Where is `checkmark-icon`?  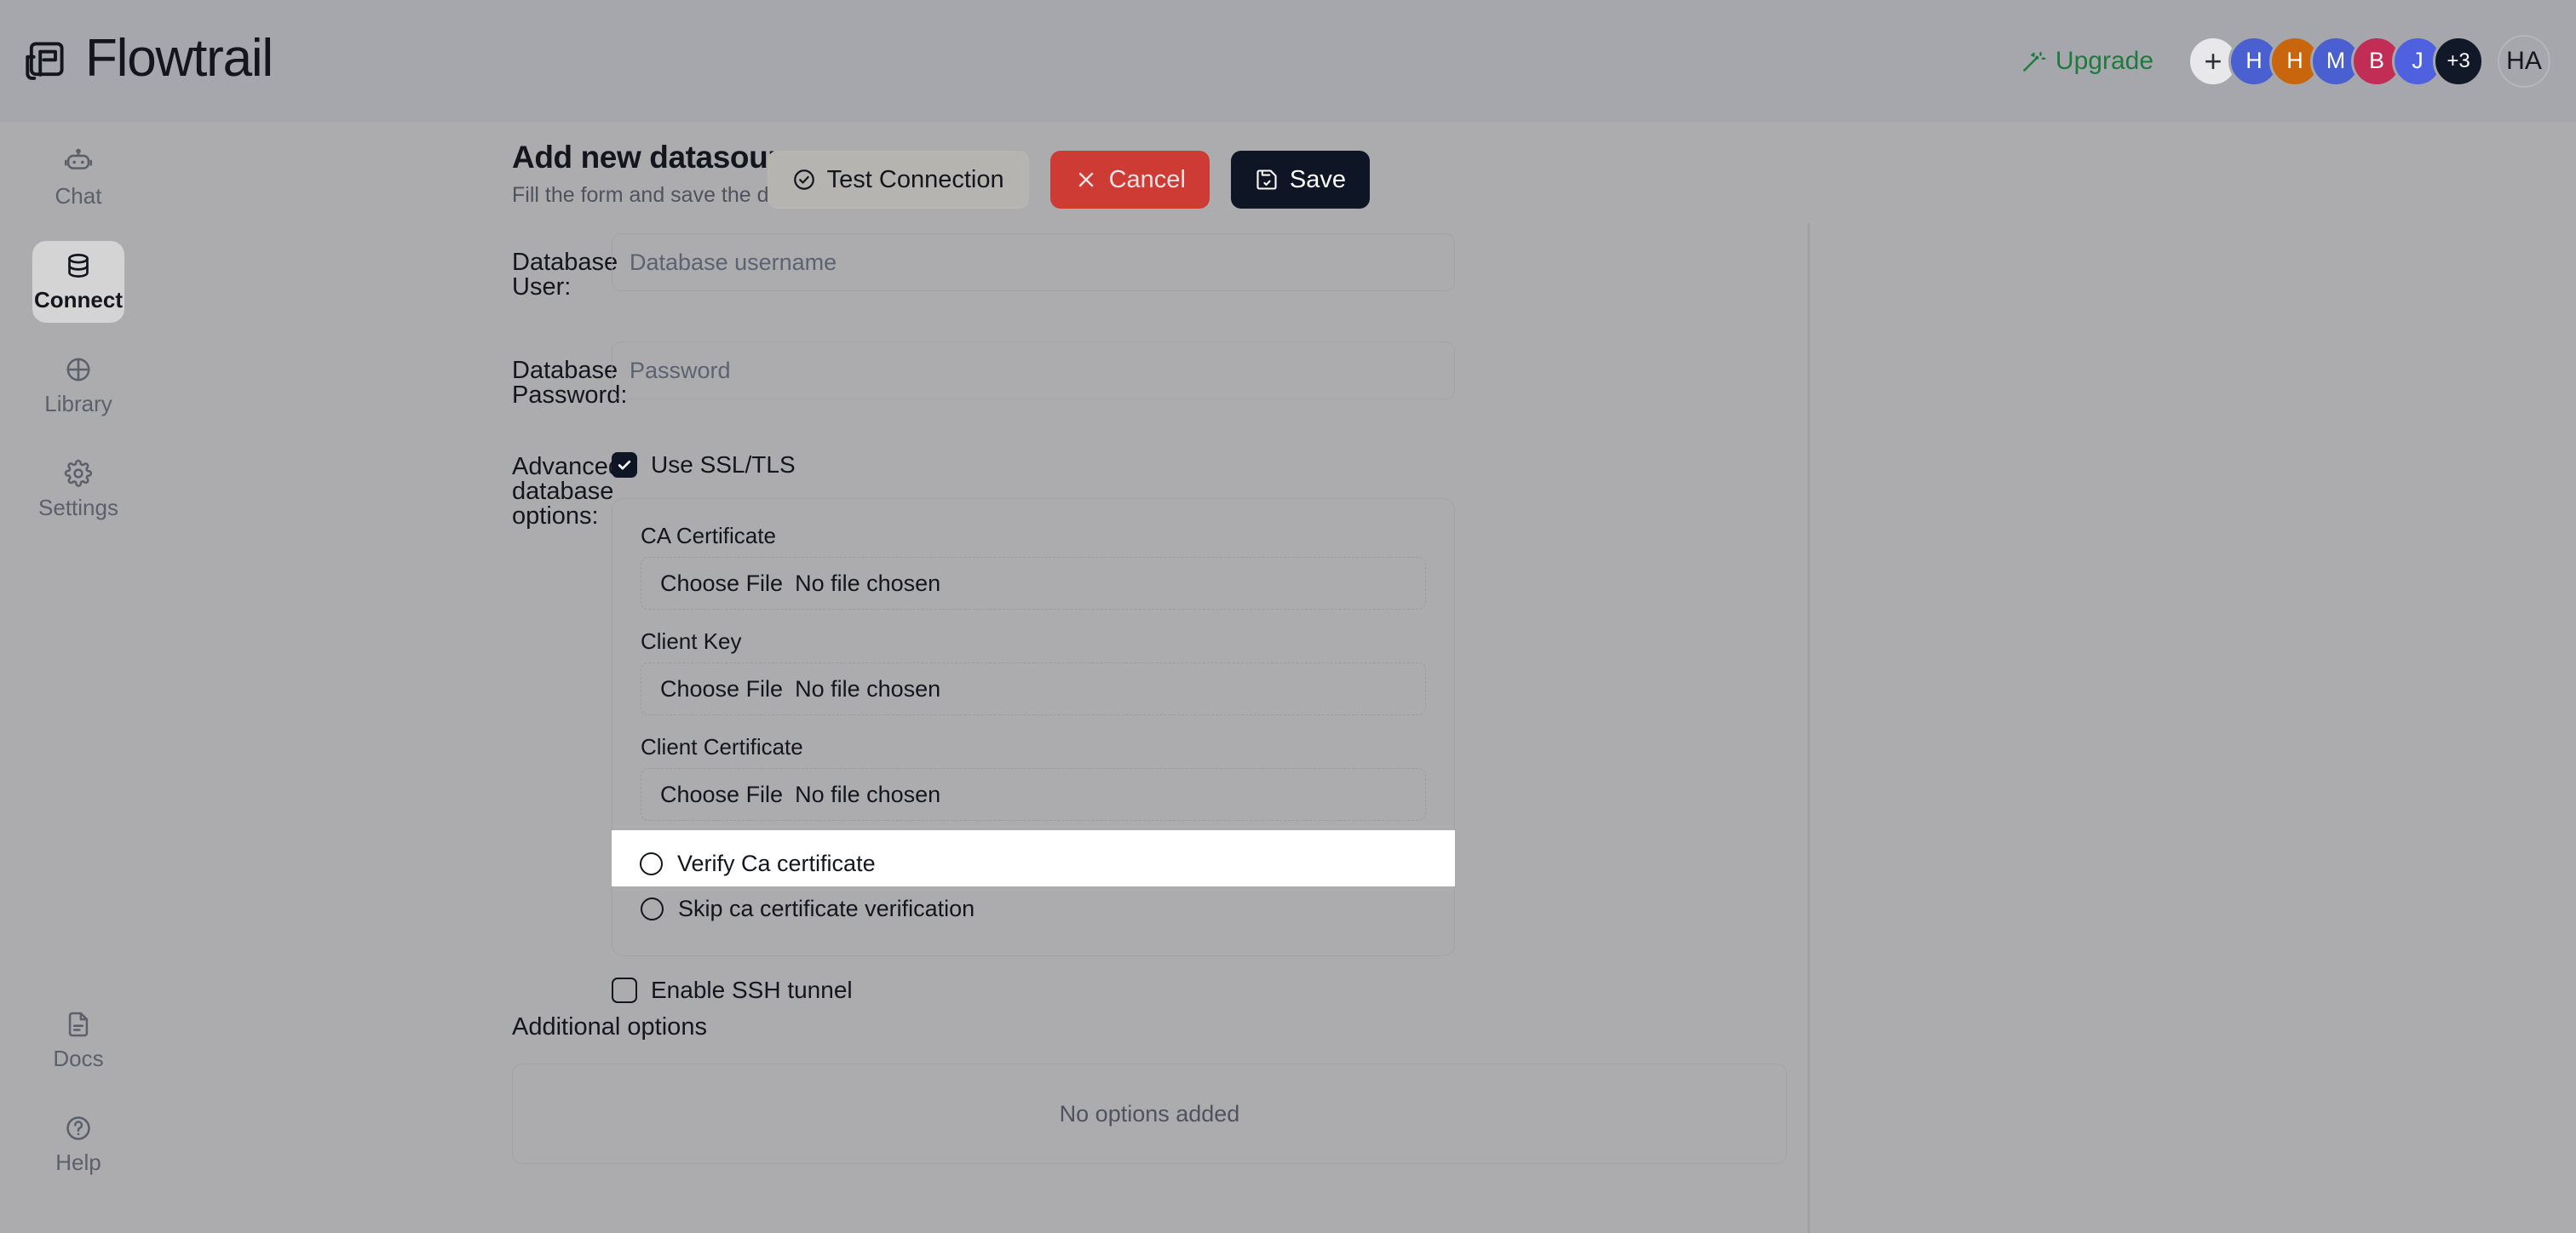
checkmark-icon is located at coordinates (625, 465).